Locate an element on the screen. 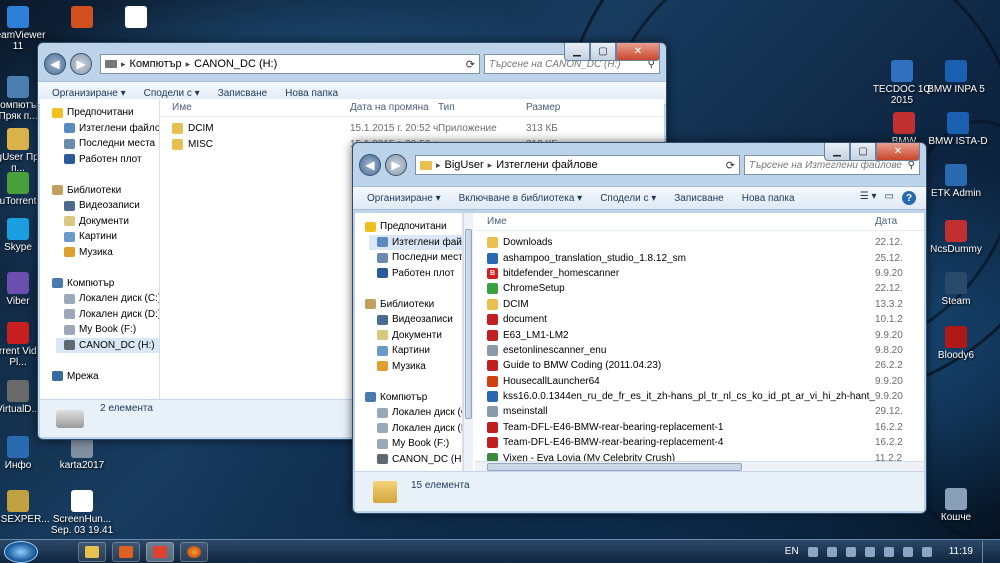 This screenshot has width=1000, height=563. flag-icon is located at coordinates (926, 551).